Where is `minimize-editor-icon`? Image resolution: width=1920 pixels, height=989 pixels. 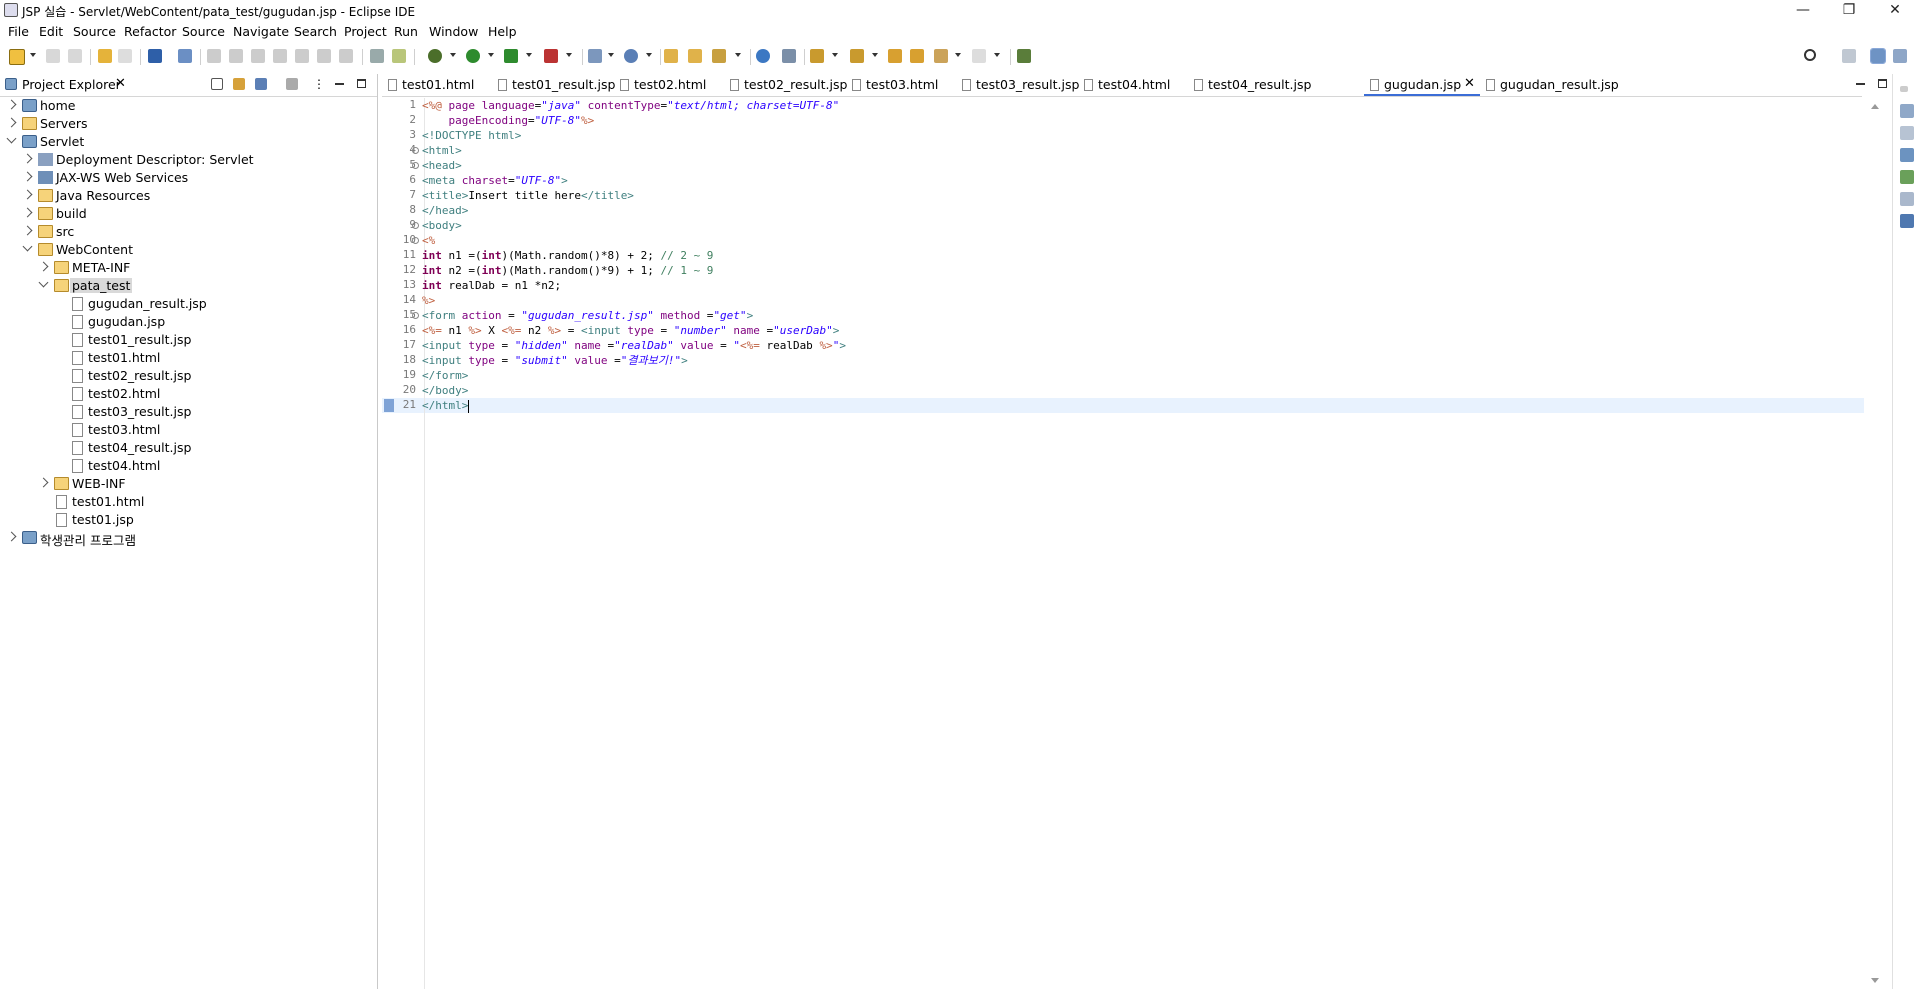
minimize-editor-icon is located at coordinates (1860, 84).